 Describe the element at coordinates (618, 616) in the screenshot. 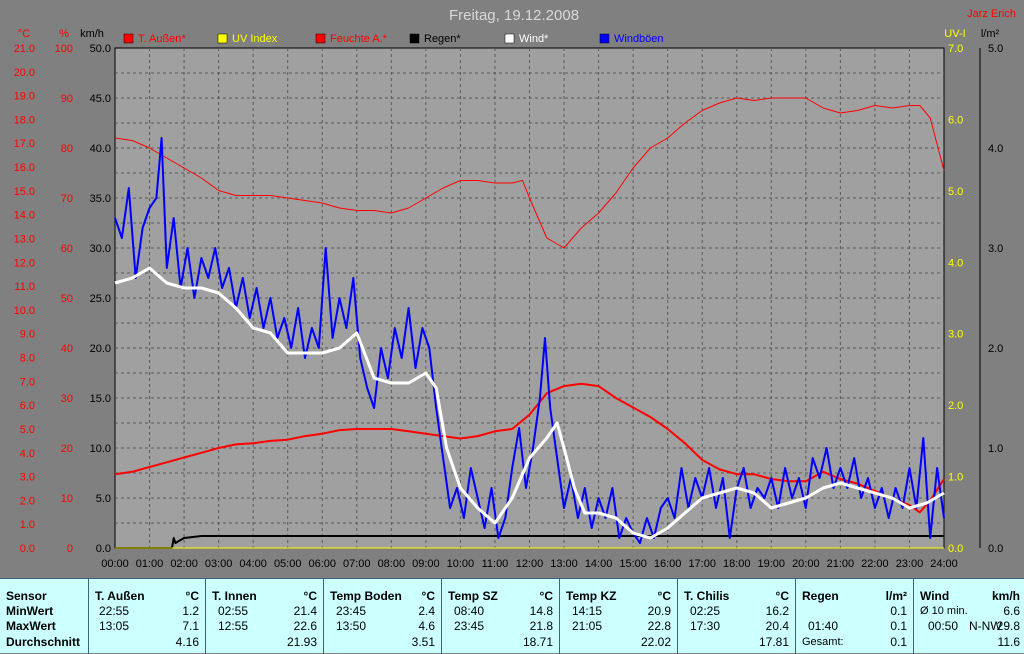

I see `stats-col-temp-kz: Temp KZ °C 14:15 20.9 21:05 22.8 22.02` at that location.